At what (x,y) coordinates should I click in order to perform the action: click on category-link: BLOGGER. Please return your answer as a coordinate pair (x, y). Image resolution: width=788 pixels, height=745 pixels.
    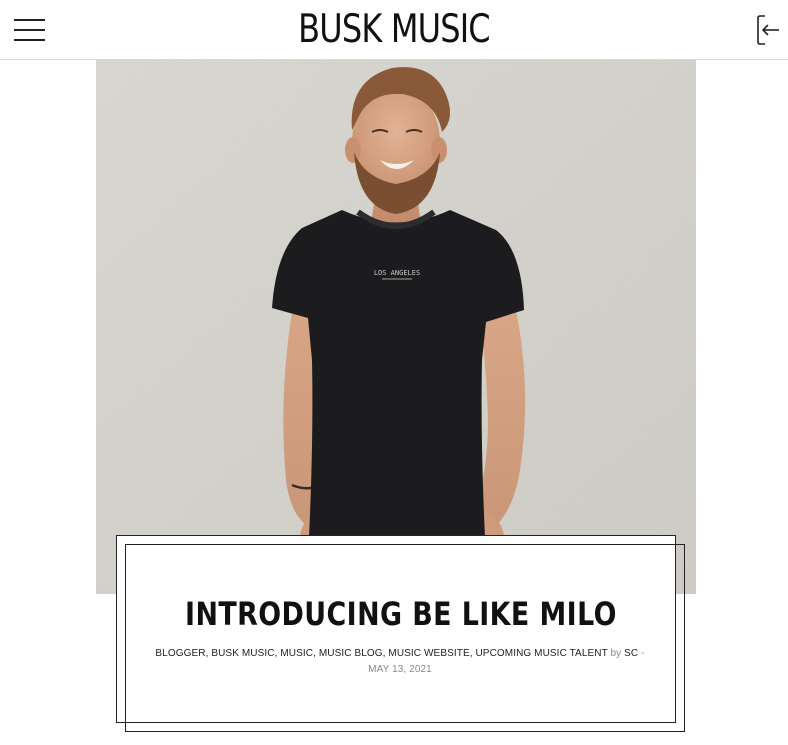
    Looking at the image, I should click on (180, 653).